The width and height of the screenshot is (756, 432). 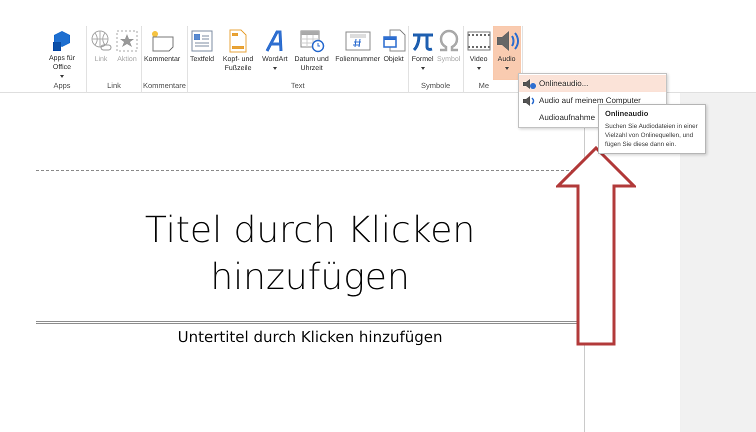 What do you see at coordinates (162, 41) in the screenshot?
I see `comment-icon` at bounding box center [162, 41].